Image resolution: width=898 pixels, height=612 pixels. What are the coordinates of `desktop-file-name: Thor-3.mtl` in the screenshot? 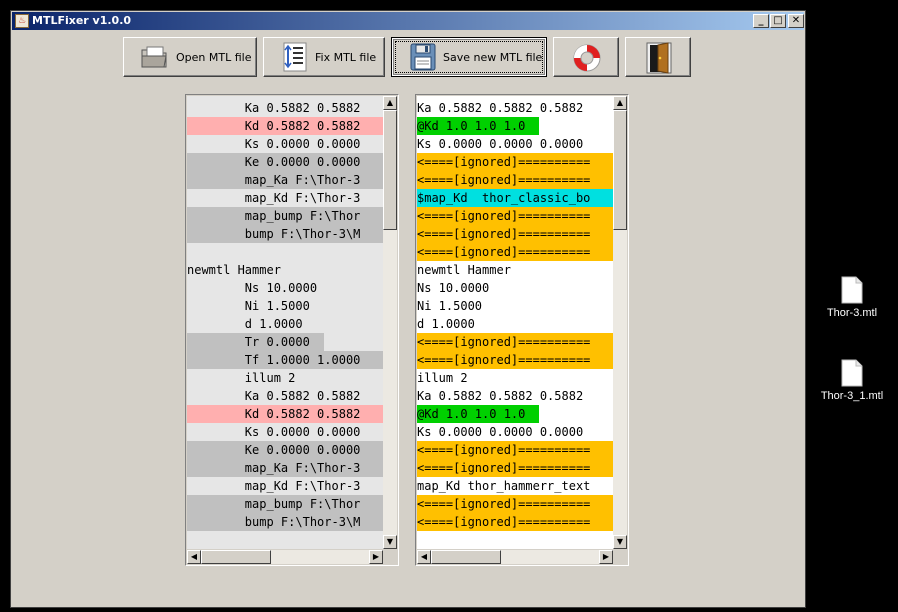 It's located at (852, 313).